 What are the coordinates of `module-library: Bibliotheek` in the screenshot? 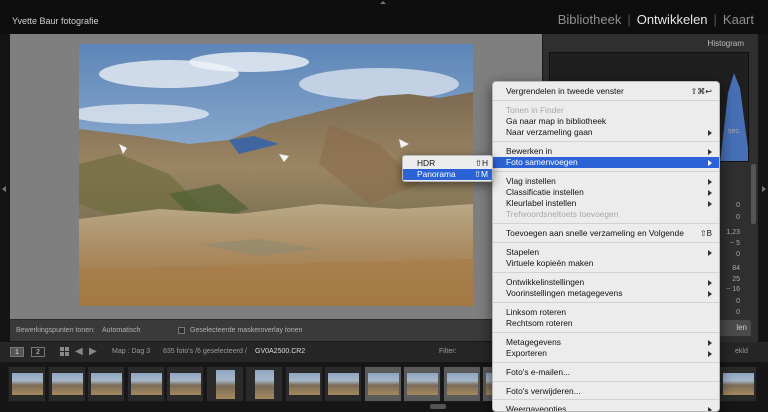 It's located at (590, 19).